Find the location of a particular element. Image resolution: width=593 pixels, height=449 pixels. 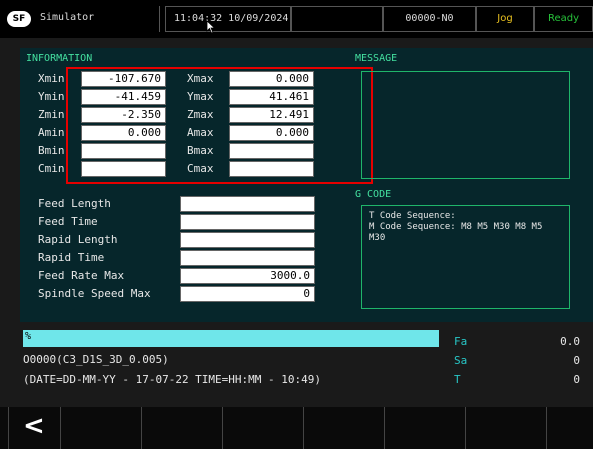

mouse-cursor-icon is located at coordinates (211, 27).